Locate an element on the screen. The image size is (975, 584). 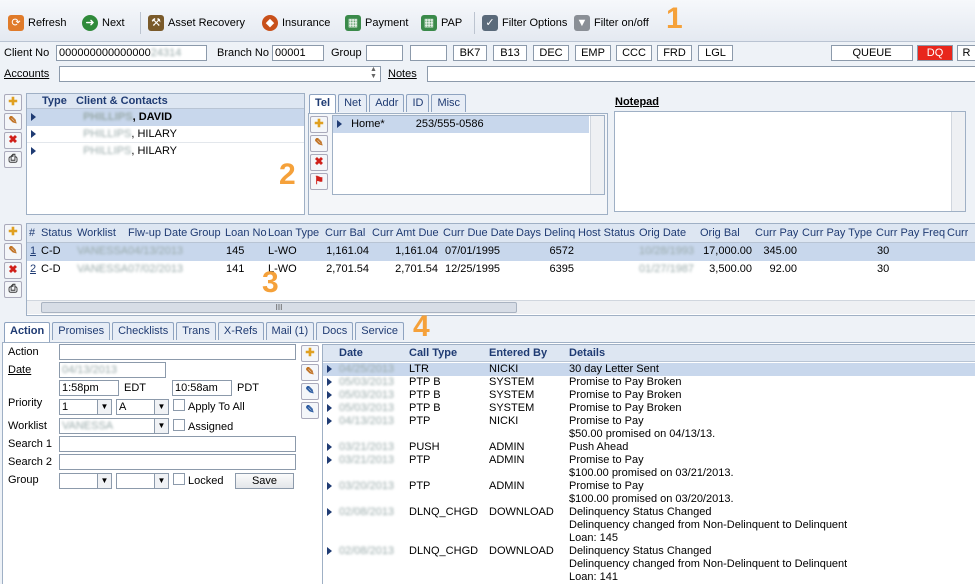
view-note-icon: ✎ is located at coordinates (310, 410).